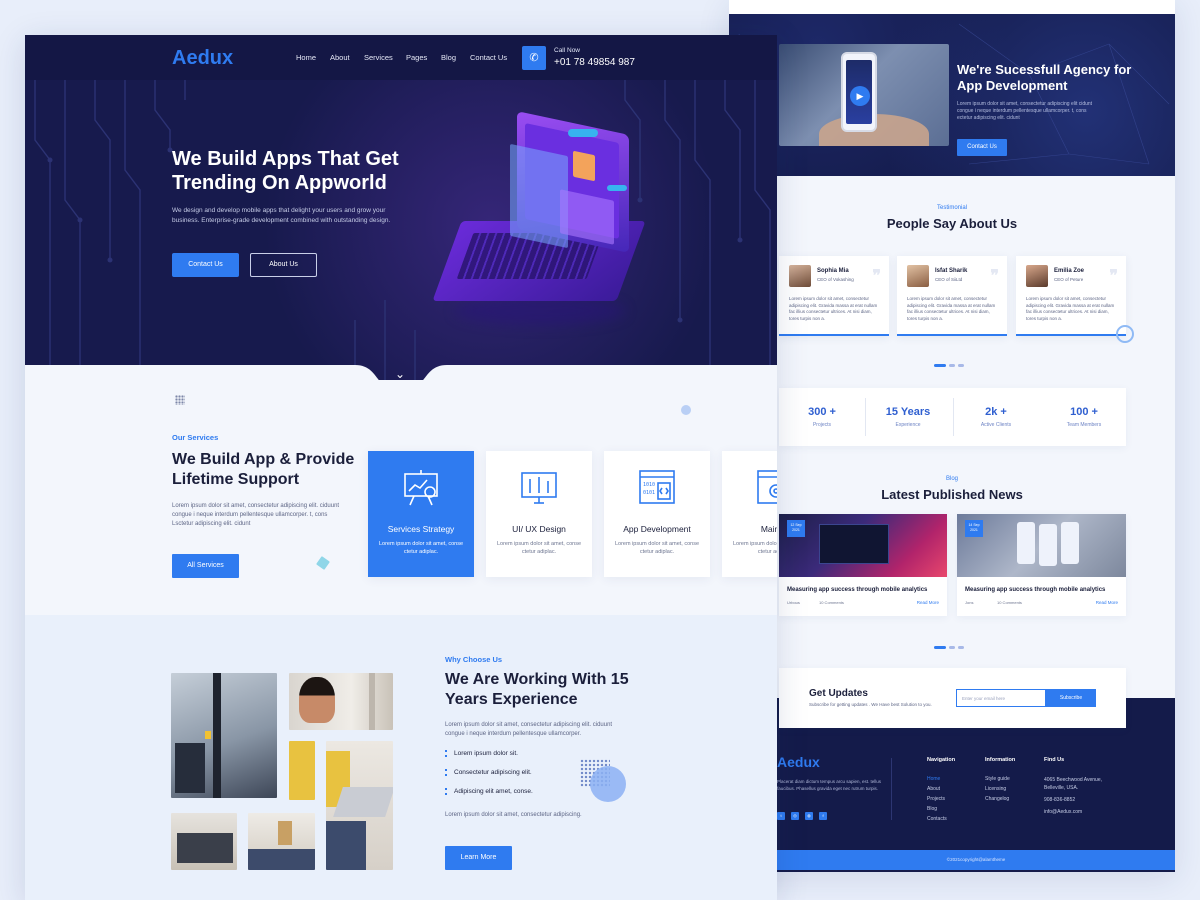 This screenshot has width=1200, height=900. I want to click on footer-heading: Navigation, so click(941, 760).